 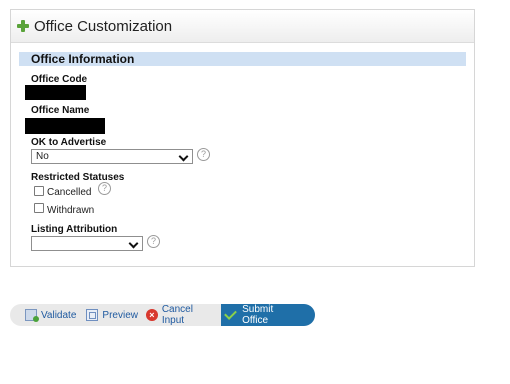 I want to click on restricted-statuses-label: Restricted Statuses, so click(x=78, y=177).